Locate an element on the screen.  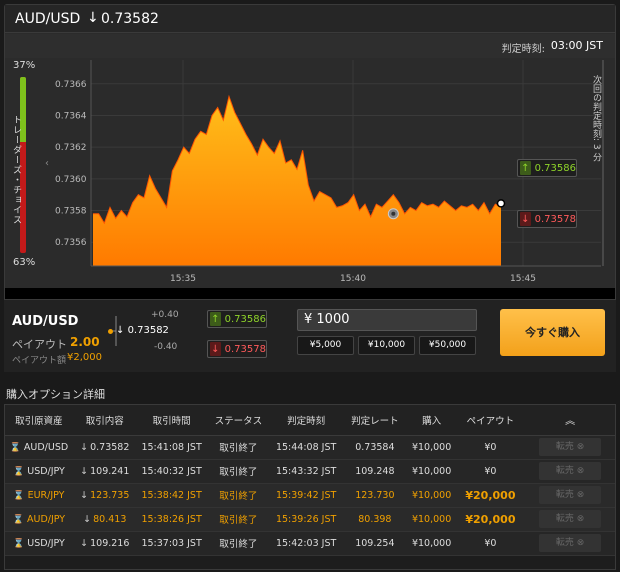
chevron-up-icon: ︽ is located at coordinates (570, 421).